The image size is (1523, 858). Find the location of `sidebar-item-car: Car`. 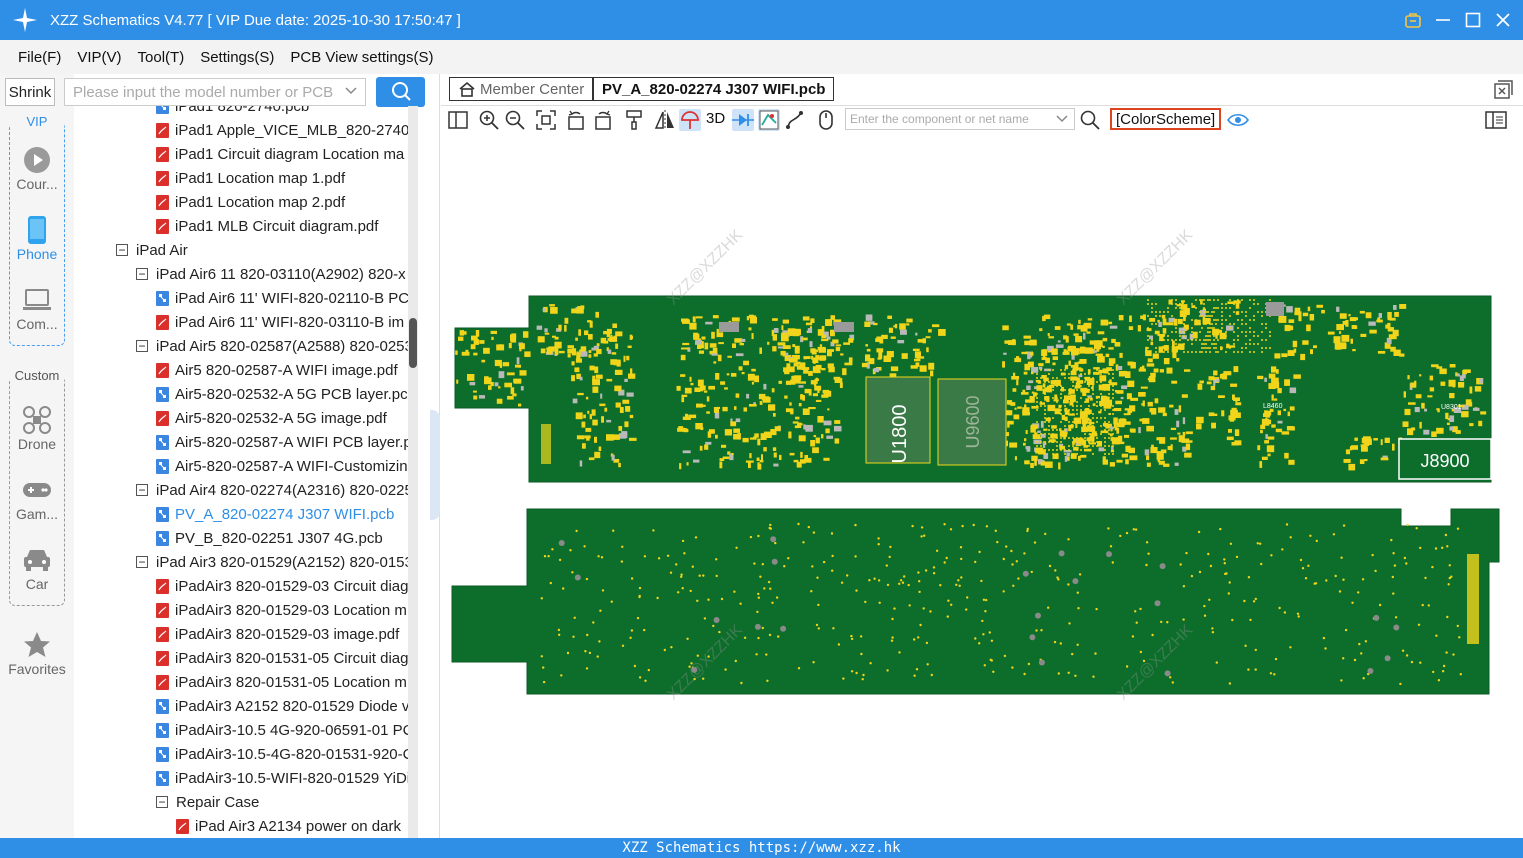

sidebar-item-car: Car is located at coordinates (37, 568).